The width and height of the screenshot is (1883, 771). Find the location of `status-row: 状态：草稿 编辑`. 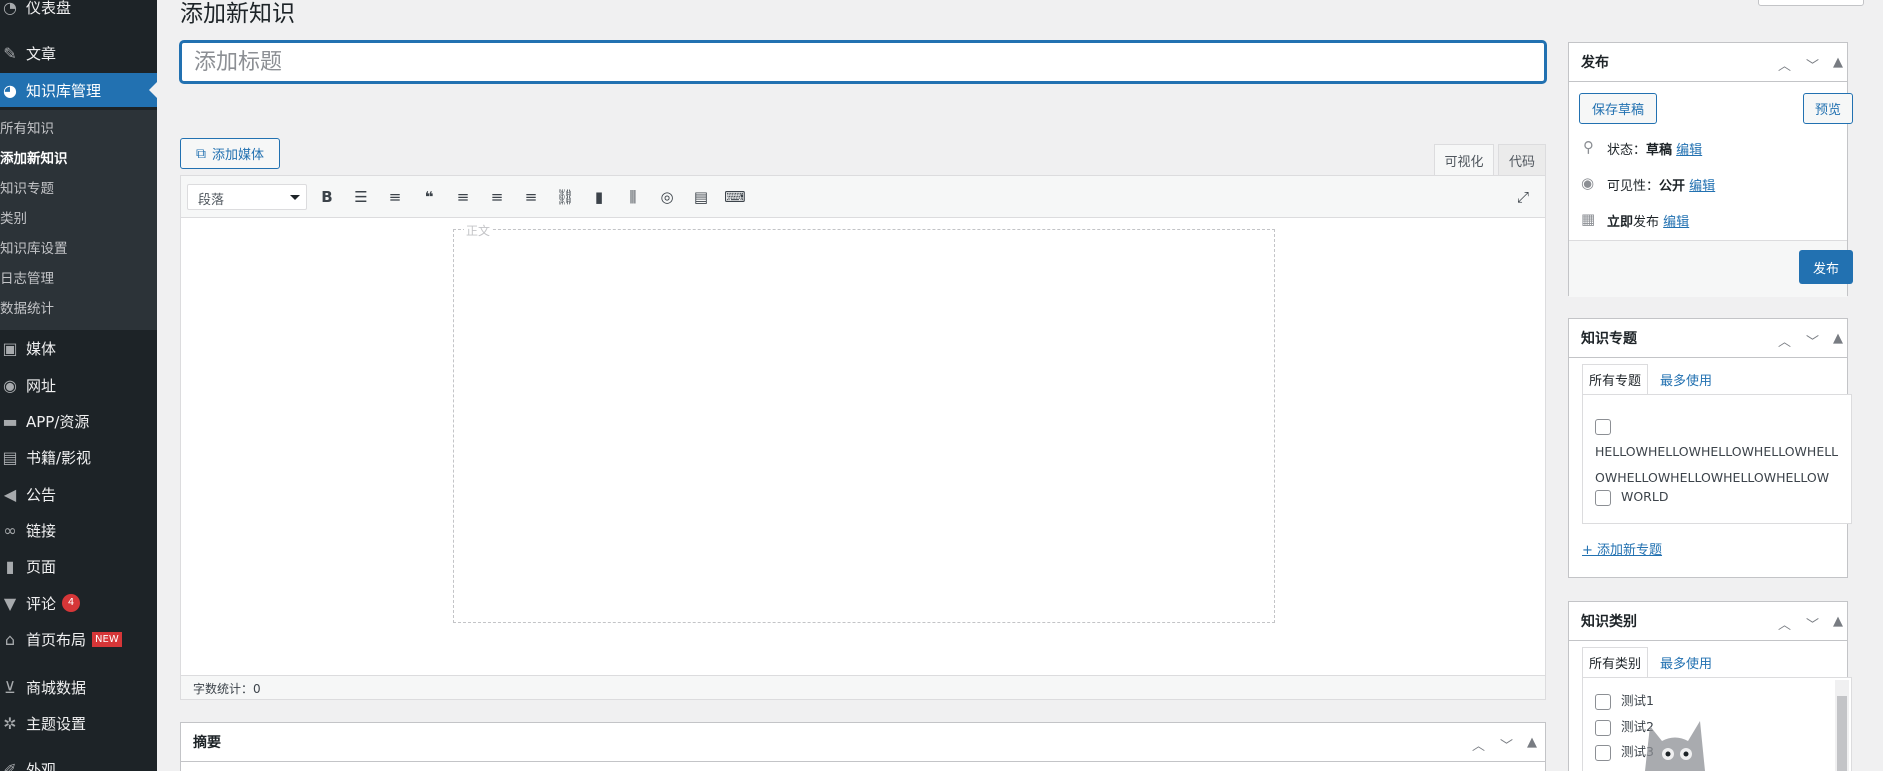

status-row: 状态：草稿 编辑 is located at coordinates (1655, 150).